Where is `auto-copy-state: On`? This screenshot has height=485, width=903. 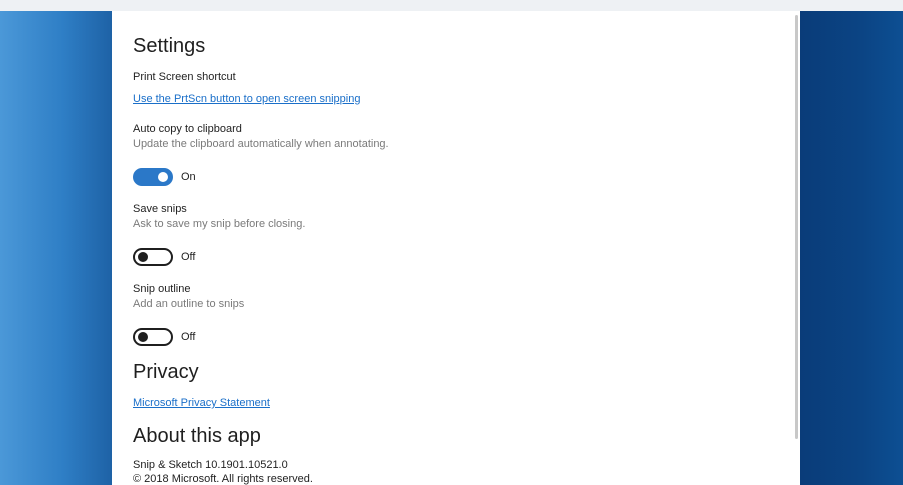 auto-copy-state: On is located at coordinates (188, 177).